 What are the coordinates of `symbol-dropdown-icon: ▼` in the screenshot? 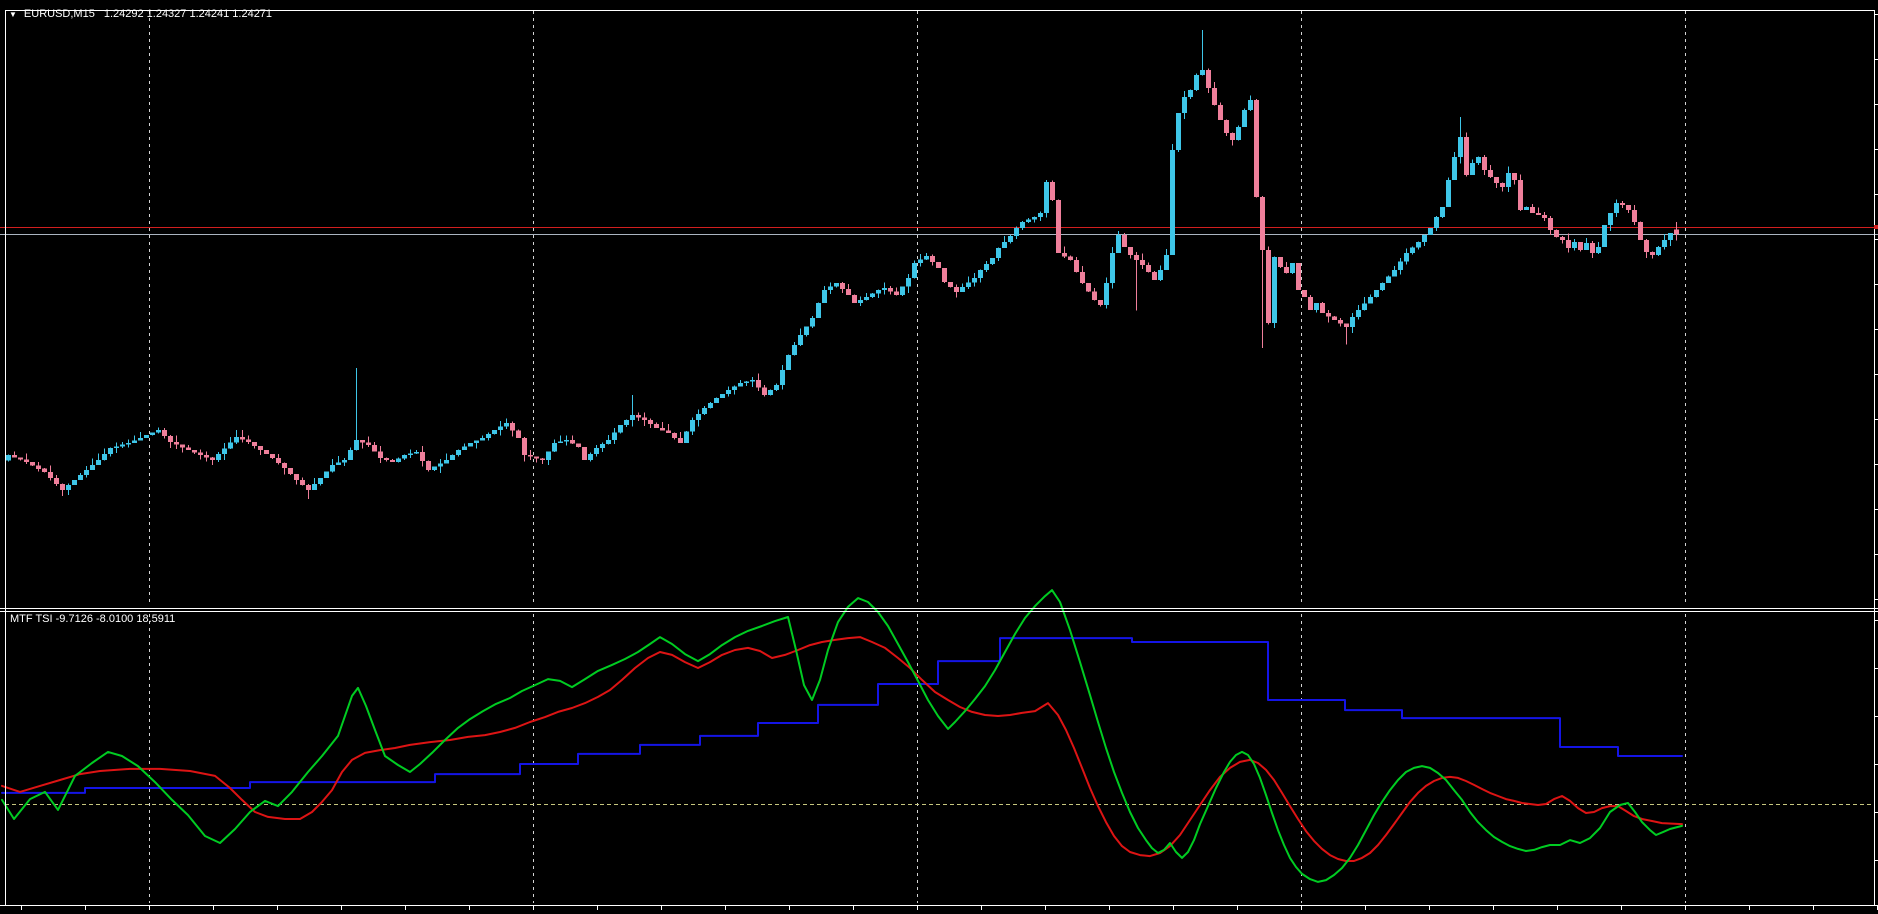 It's located at (13, 14).